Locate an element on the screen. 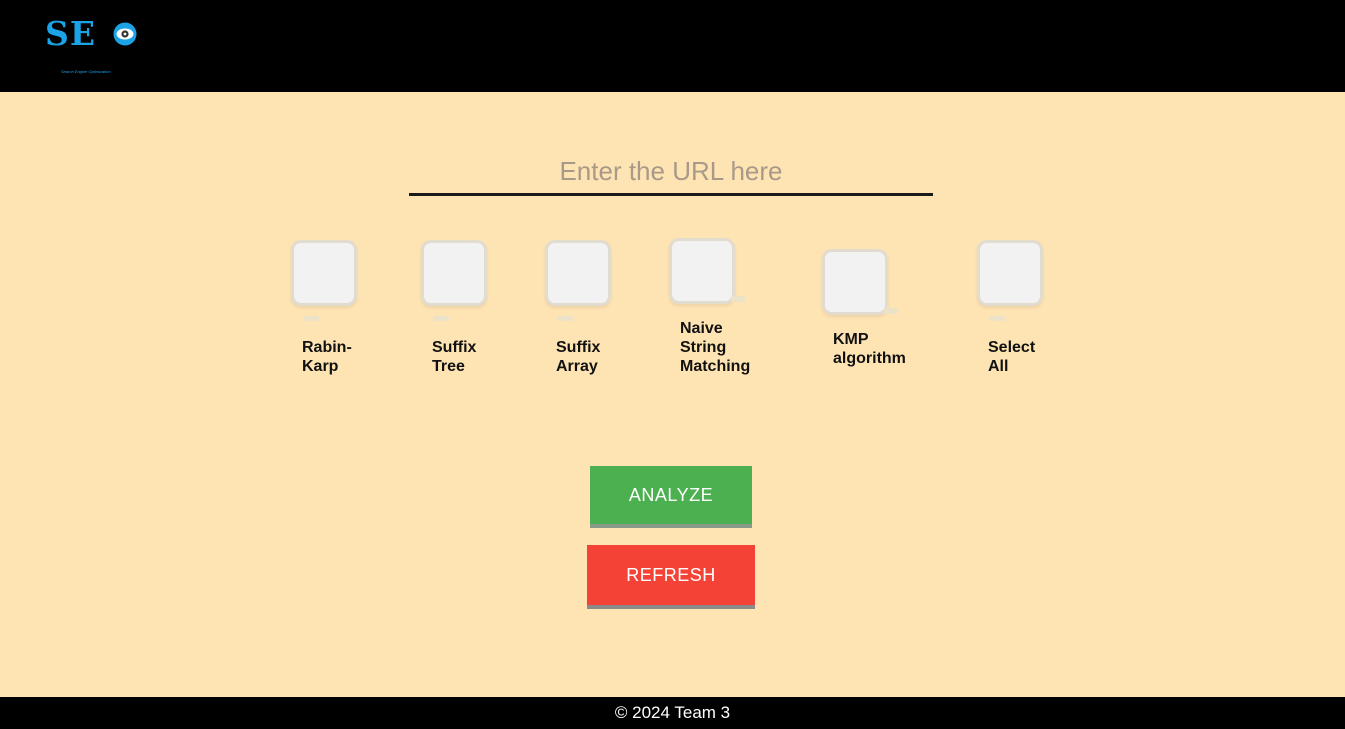  label-line: Select is located at coordinates (1012, 347).